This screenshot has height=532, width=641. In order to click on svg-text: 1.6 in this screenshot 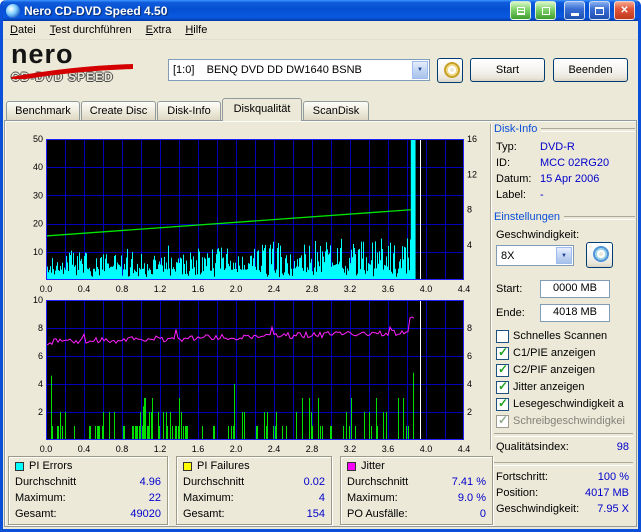, I will do `click(198, 449)`.